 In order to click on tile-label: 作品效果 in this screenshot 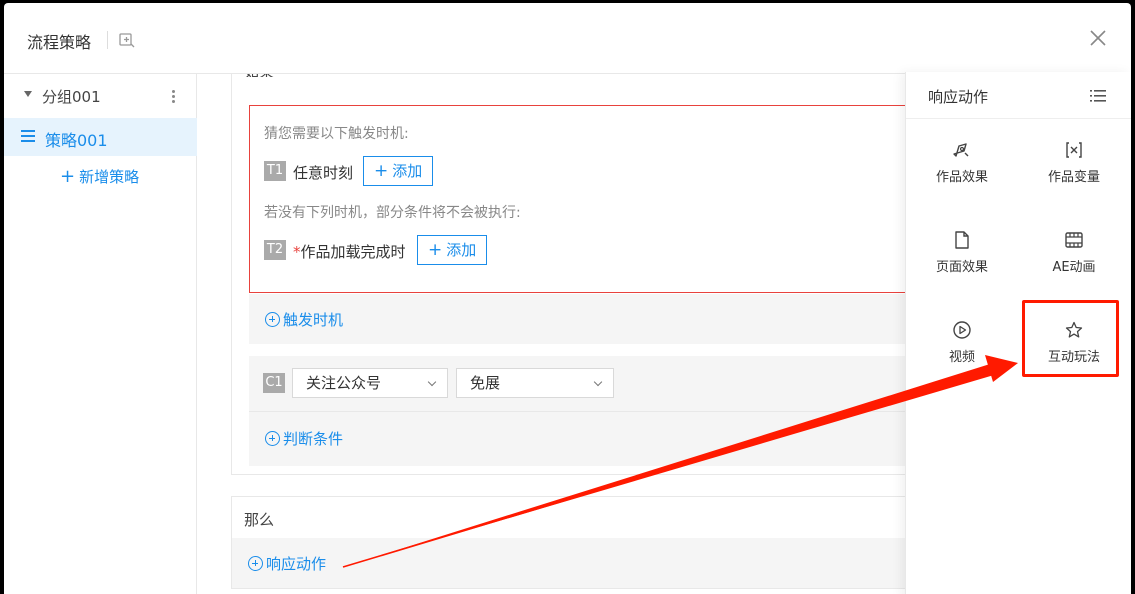, I will do `click(961, 177)`.